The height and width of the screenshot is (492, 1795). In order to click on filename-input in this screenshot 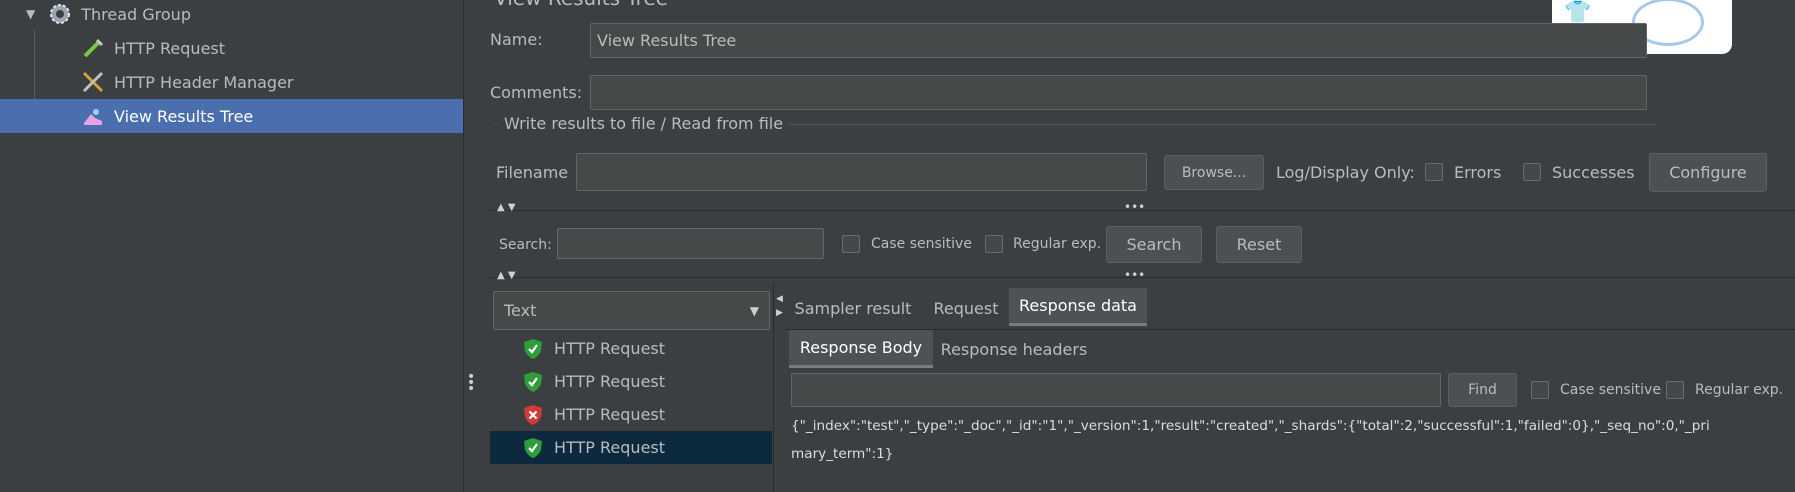, I will do `click(861, 172)`.